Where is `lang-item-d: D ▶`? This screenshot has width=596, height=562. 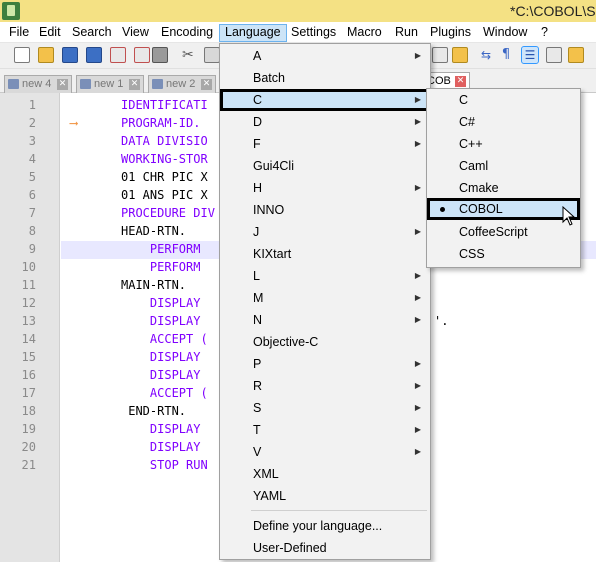
lang-item-d: D ▶ is located at coordinates (325, 122).